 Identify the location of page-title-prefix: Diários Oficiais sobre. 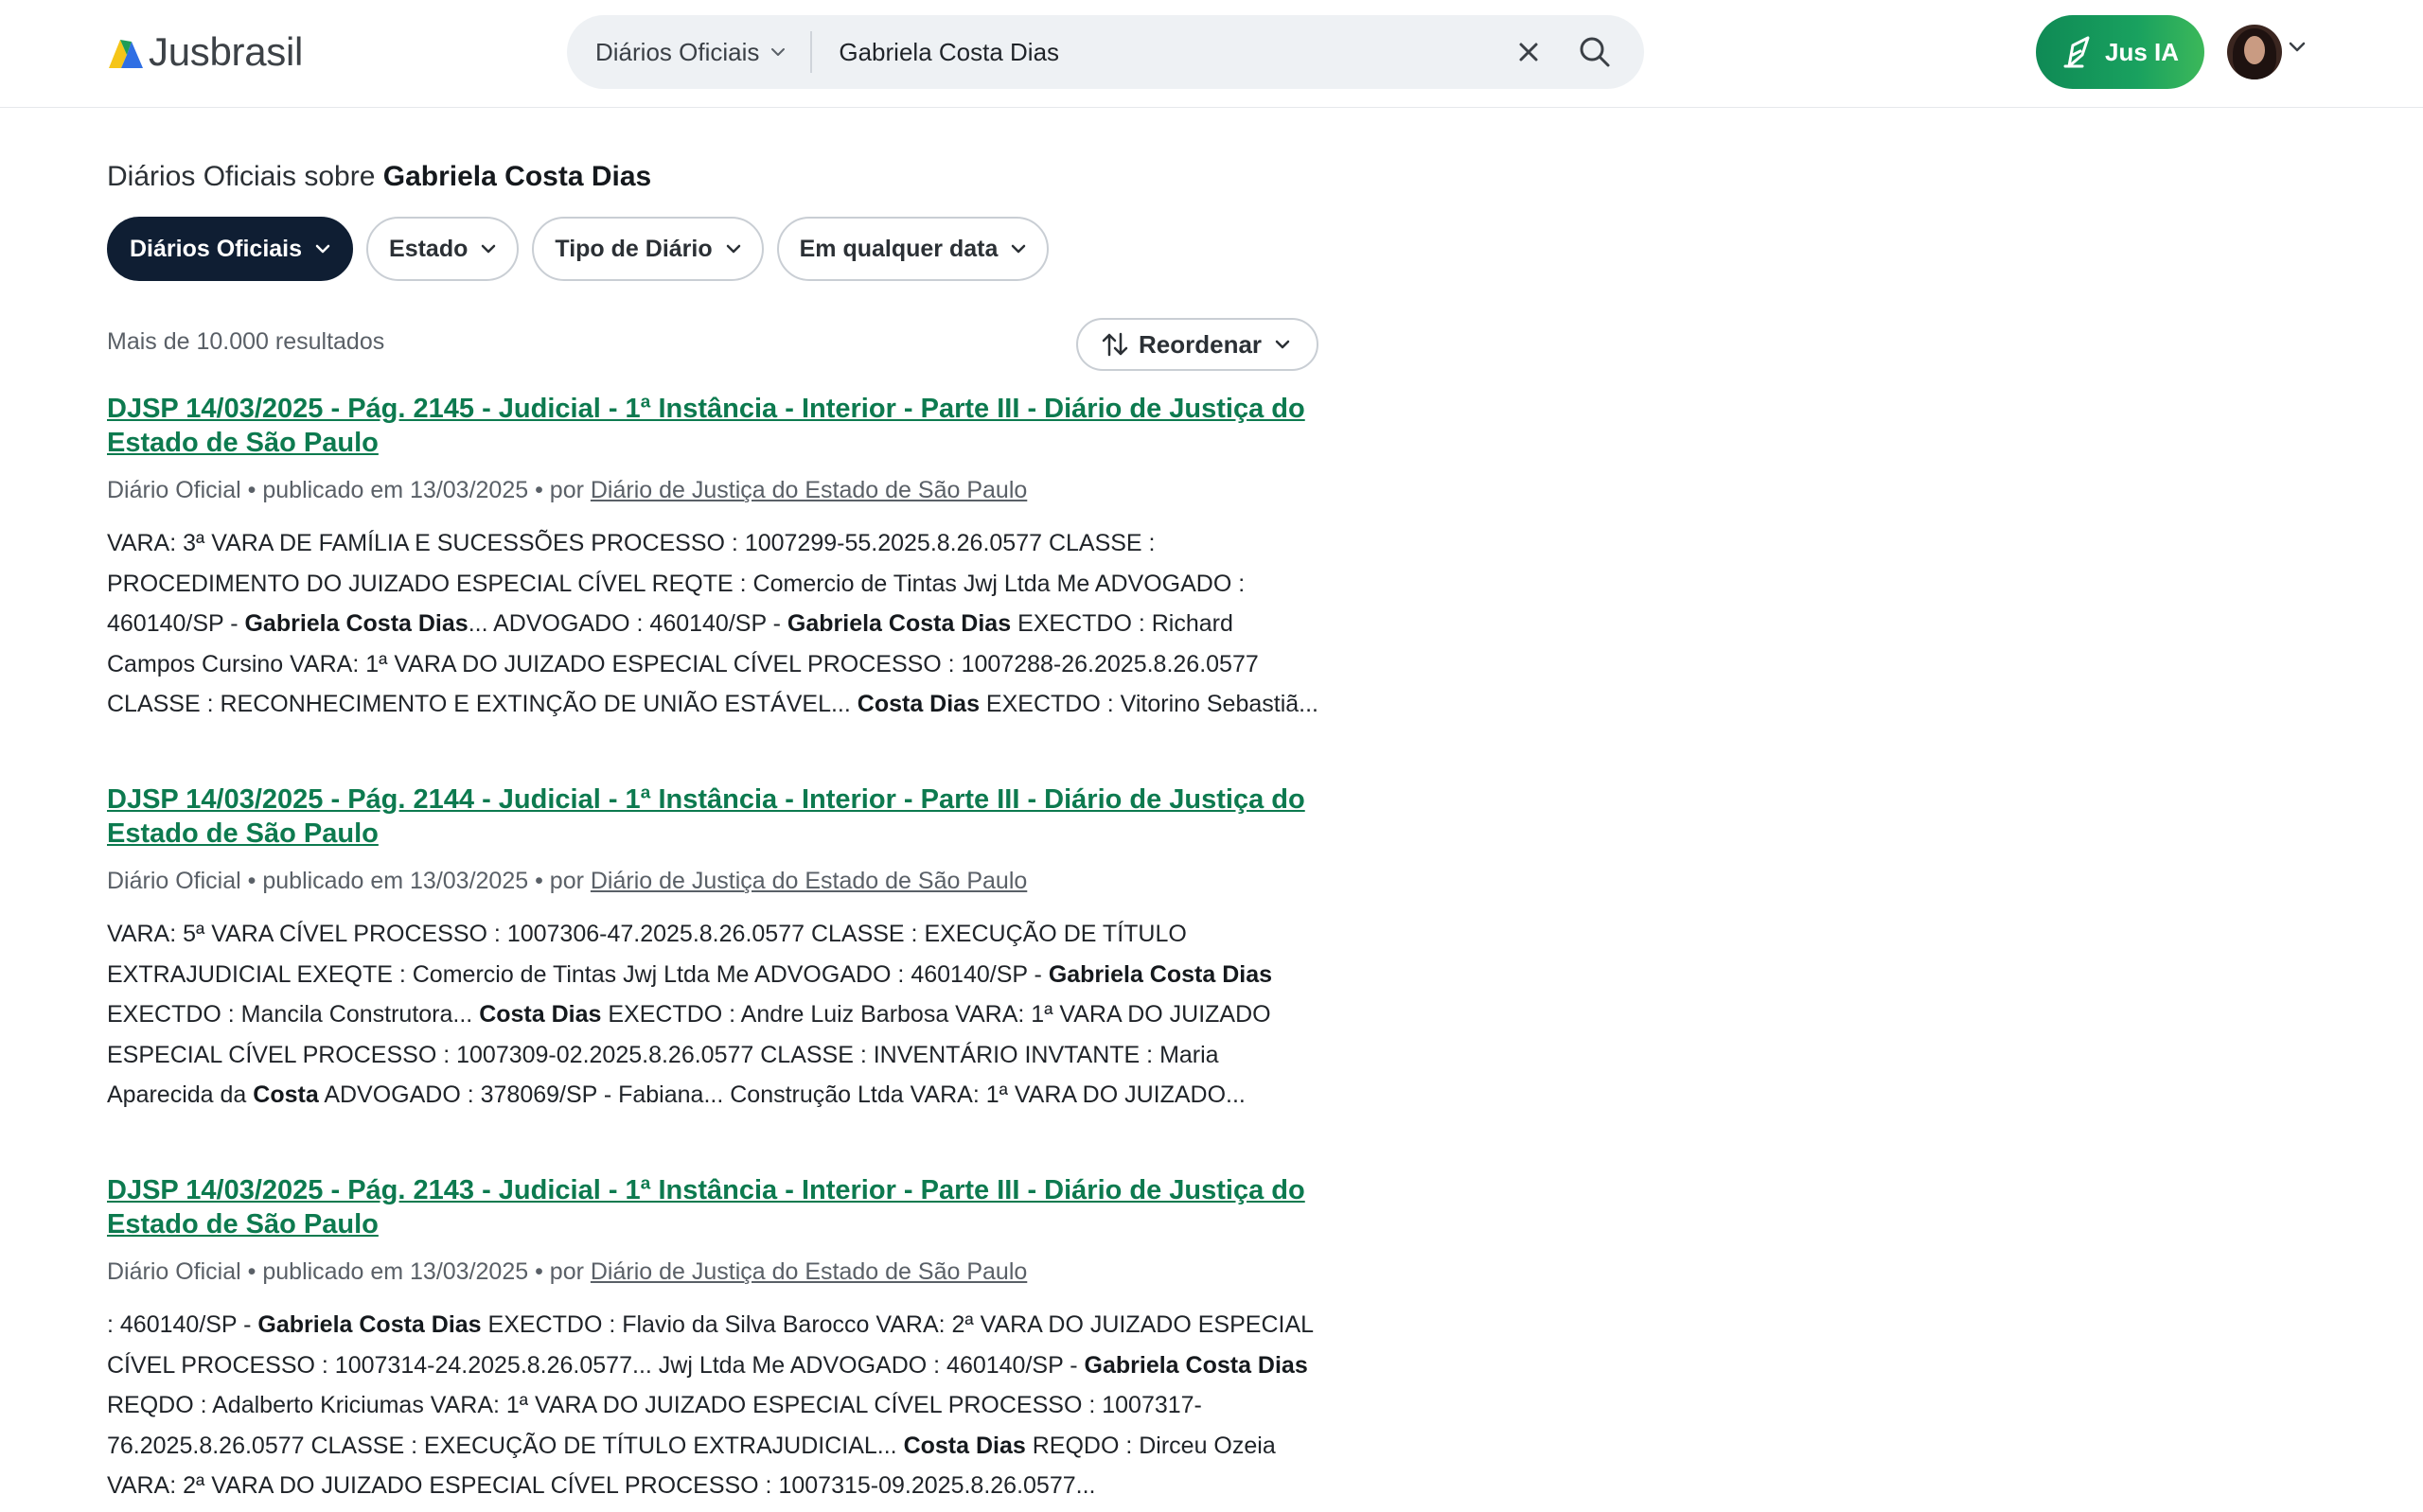
(245, 177).